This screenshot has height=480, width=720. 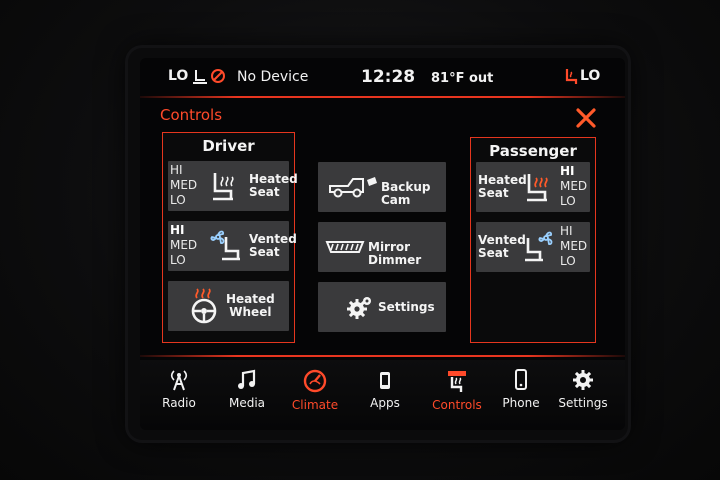 I want to click on passenger-heated-seat-button: Heated Seat HI MED LO, so click(x=533, y=187).